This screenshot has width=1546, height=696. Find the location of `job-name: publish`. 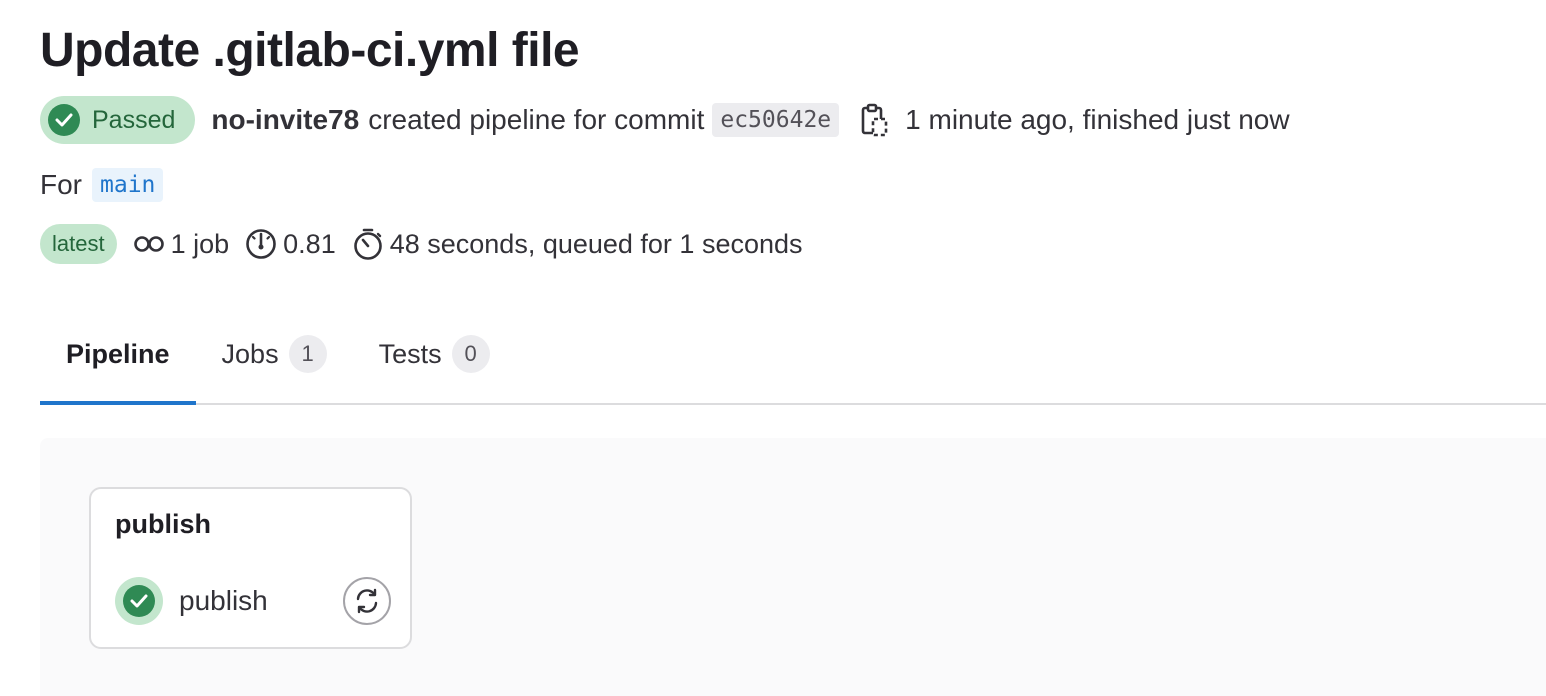

job-name: publish is located at coordinates (223, 601).